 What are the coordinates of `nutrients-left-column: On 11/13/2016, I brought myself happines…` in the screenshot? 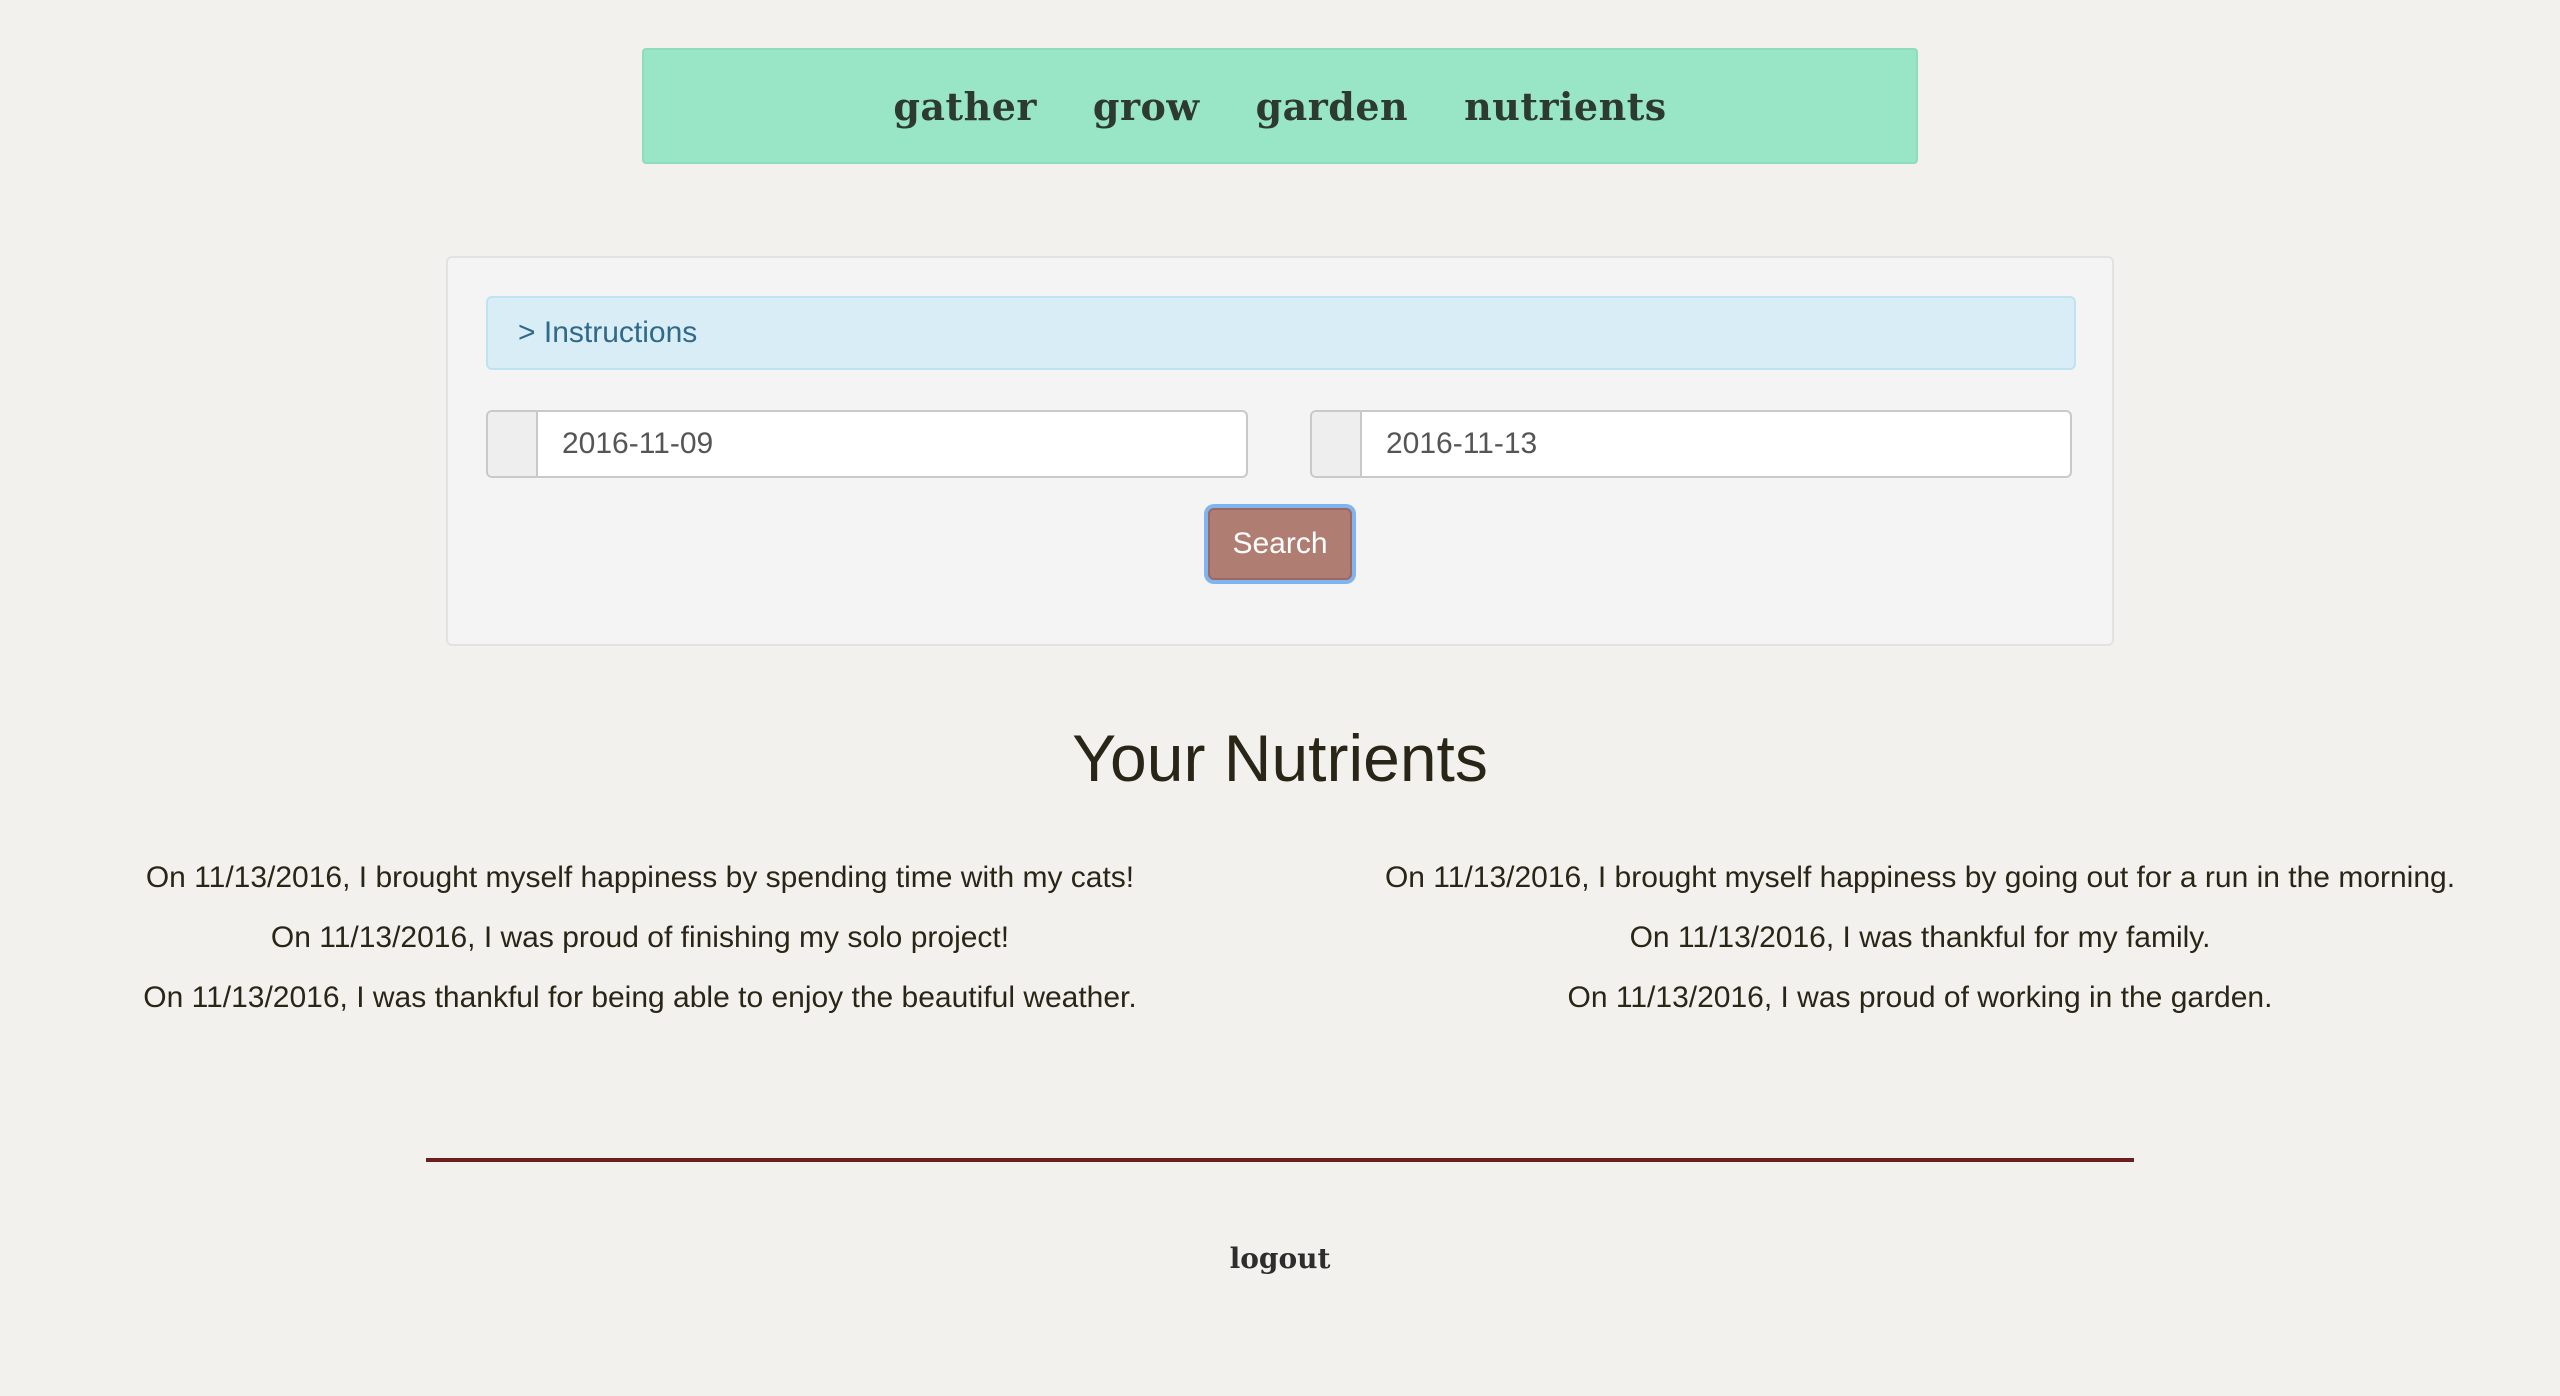 It's located at (640, 938).